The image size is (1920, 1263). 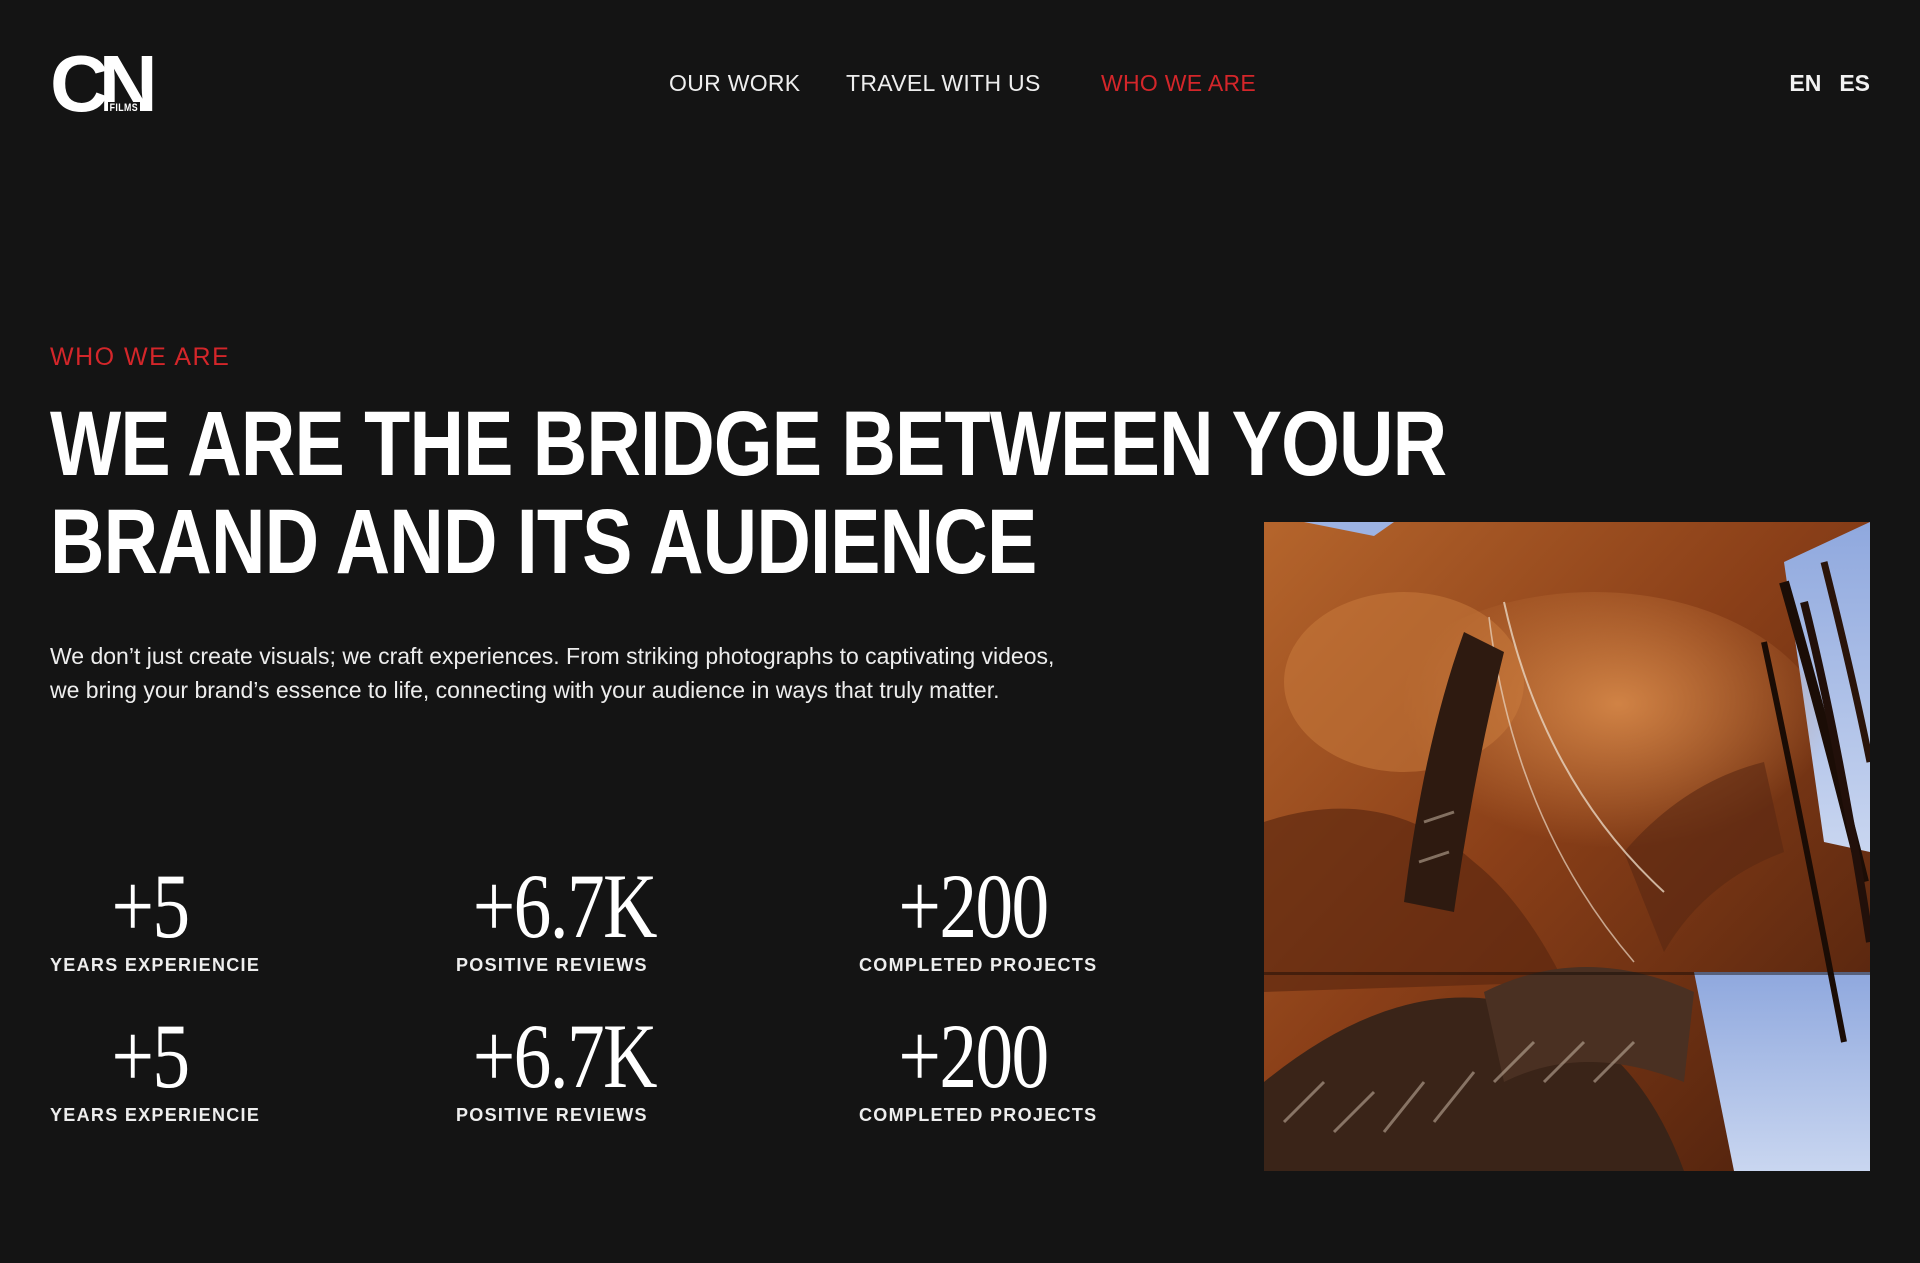 What do you see at coordinates (1854, 83) in the screenshot?
I see `lang-es: ES` at bounding box center [1854, 83].